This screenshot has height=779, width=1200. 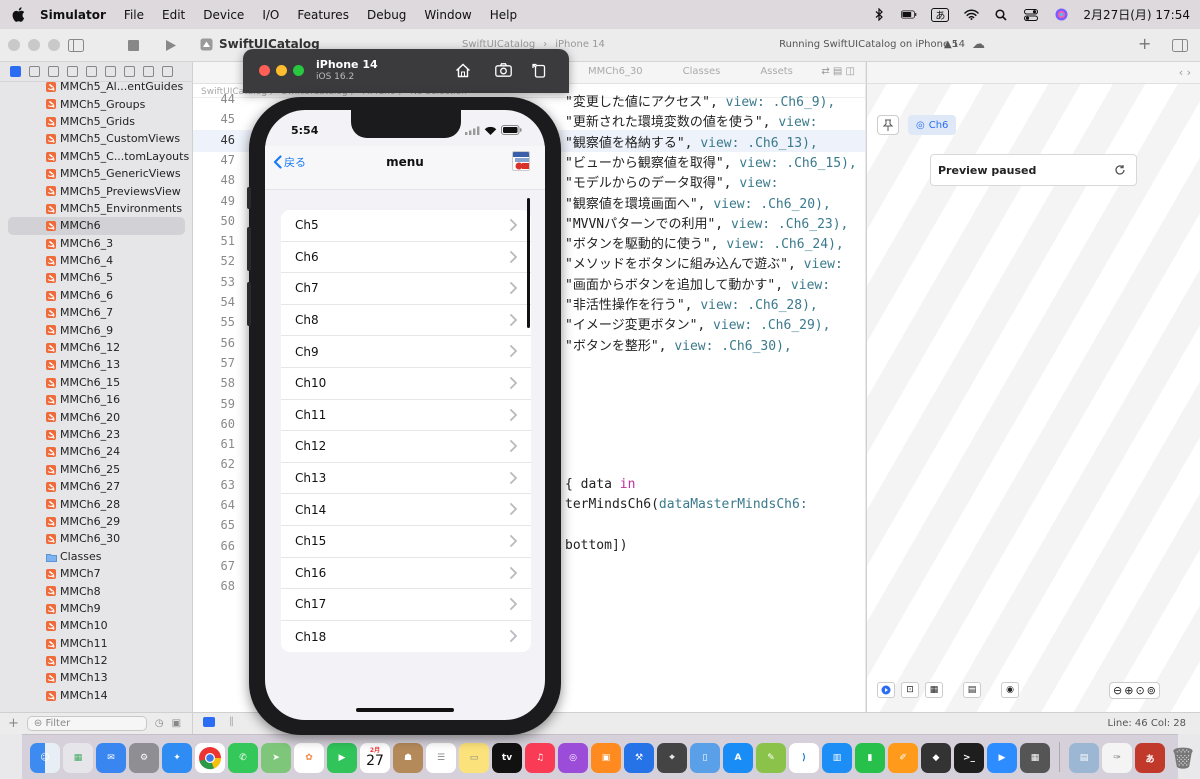 What do you see at coordinates (177, 758) in the screenshot?
I see `safari-icon: ✦` at bounding box center [177, 758].